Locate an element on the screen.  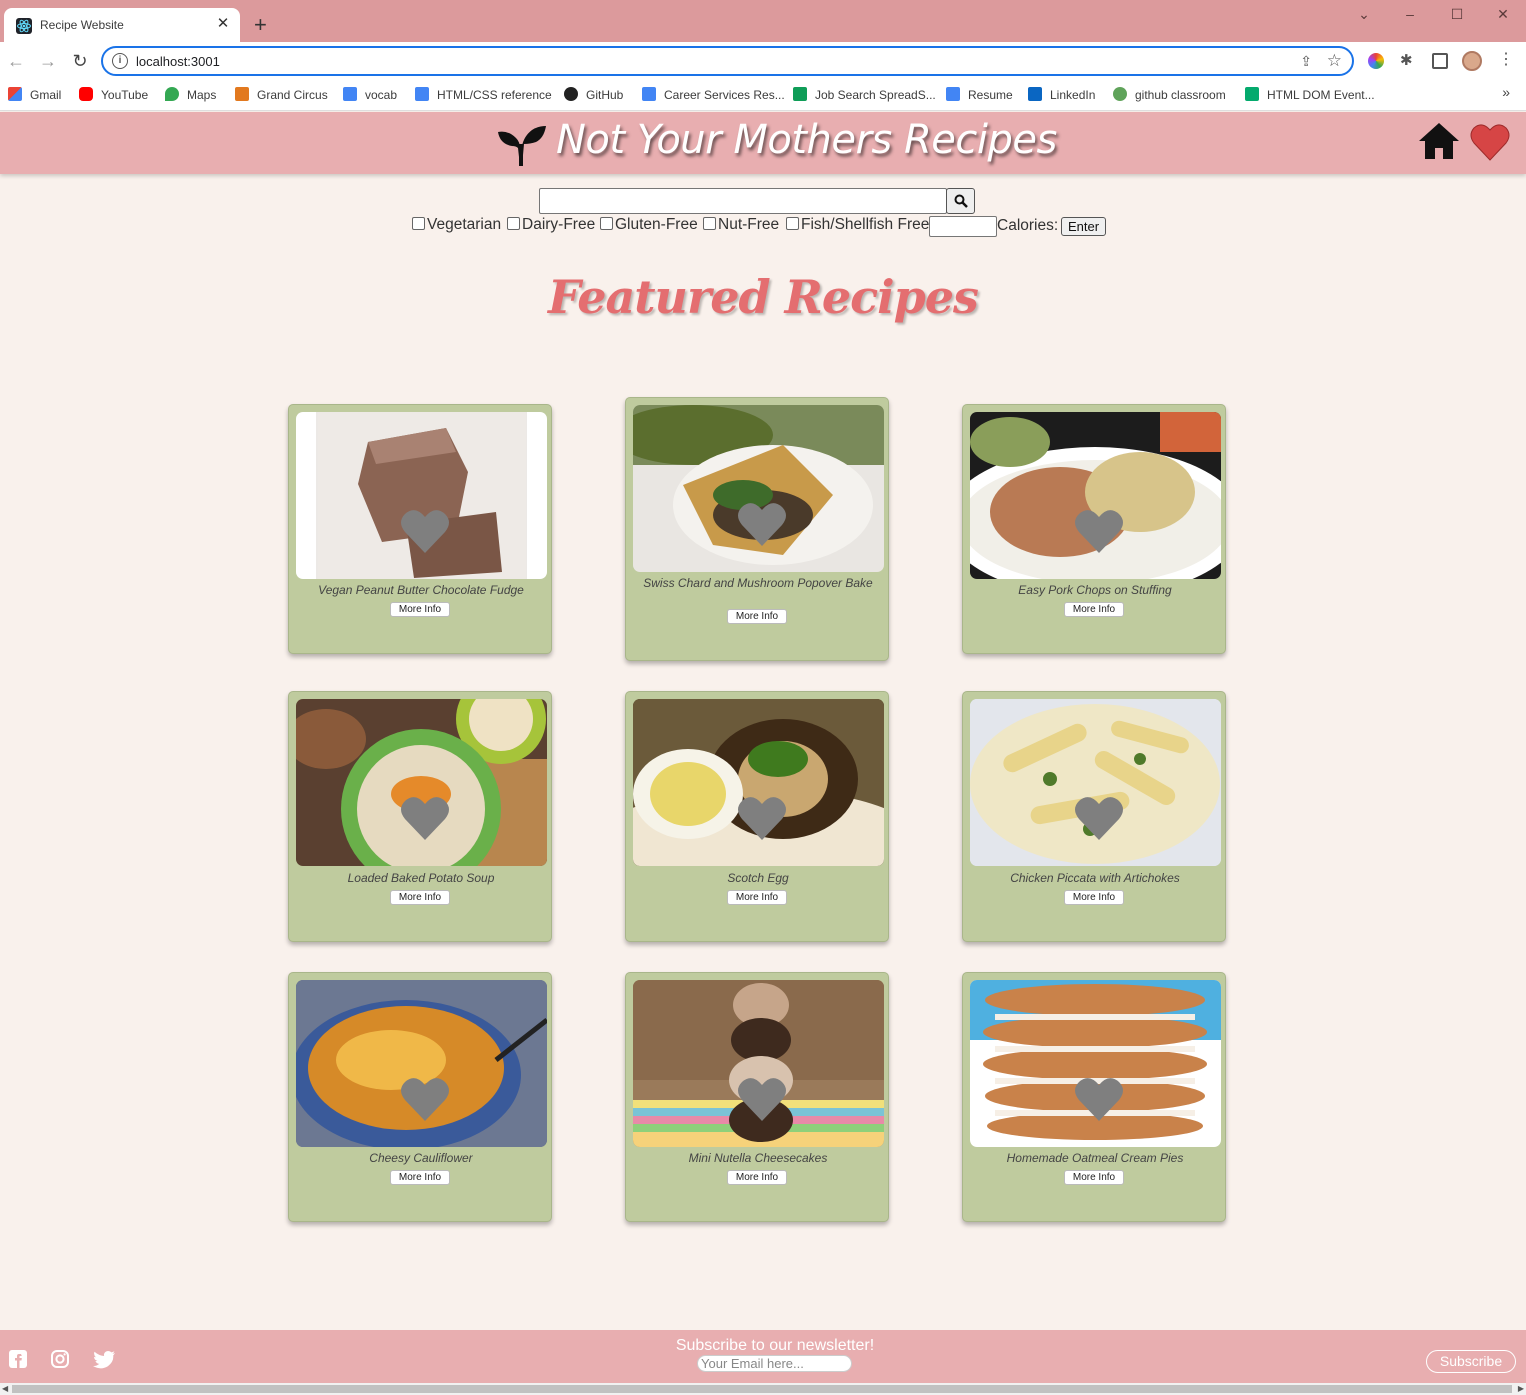
w3schools-icon is located at coordinates (1252, 94).